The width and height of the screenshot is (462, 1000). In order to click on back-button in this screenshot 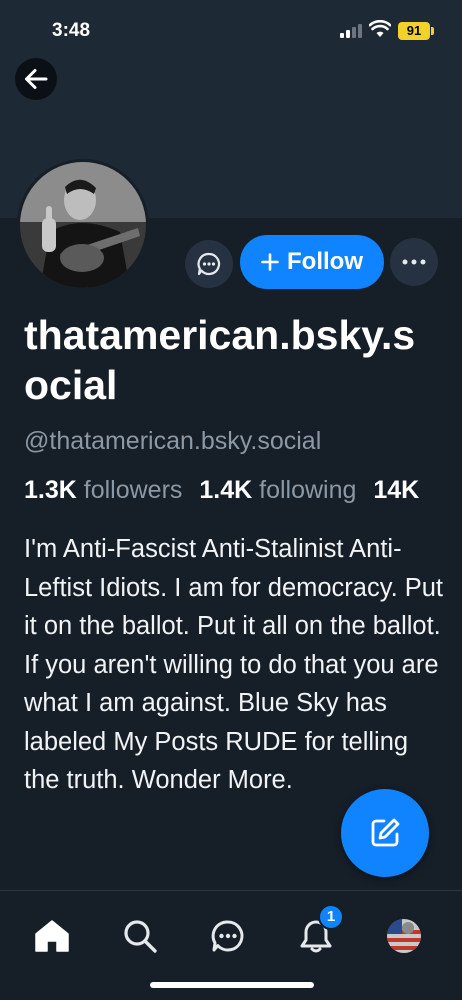, I will do `click(36, 79)`.